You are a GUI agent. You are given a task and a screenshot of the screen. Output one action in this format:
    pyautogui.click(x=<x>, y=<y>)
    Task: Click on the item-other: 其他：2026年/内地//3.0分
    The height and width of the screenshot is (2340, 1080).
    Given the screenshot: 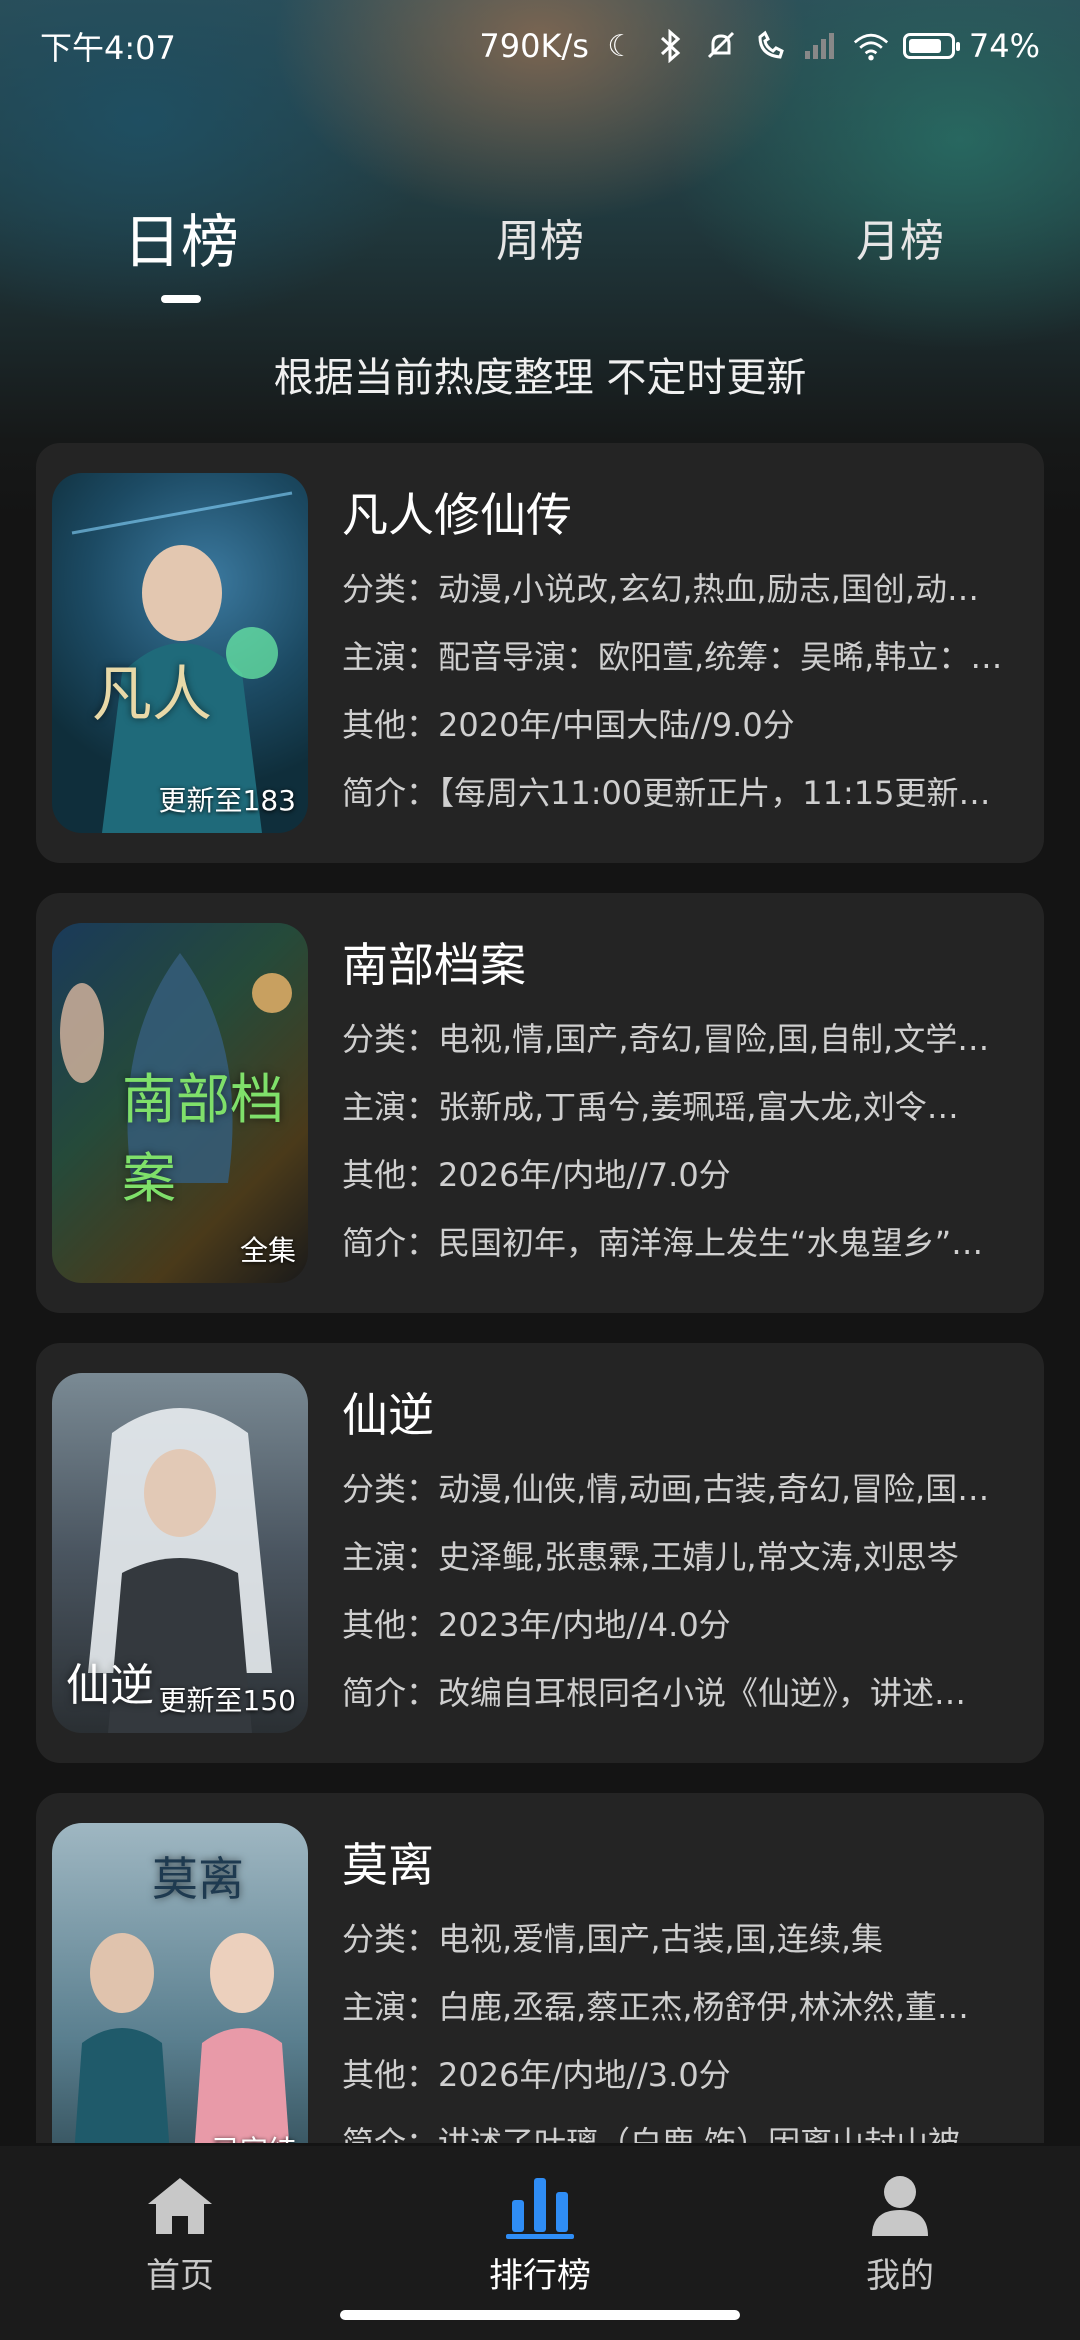 What is the action you would take?
    pyautogui.click(x=536, y=2075)
    